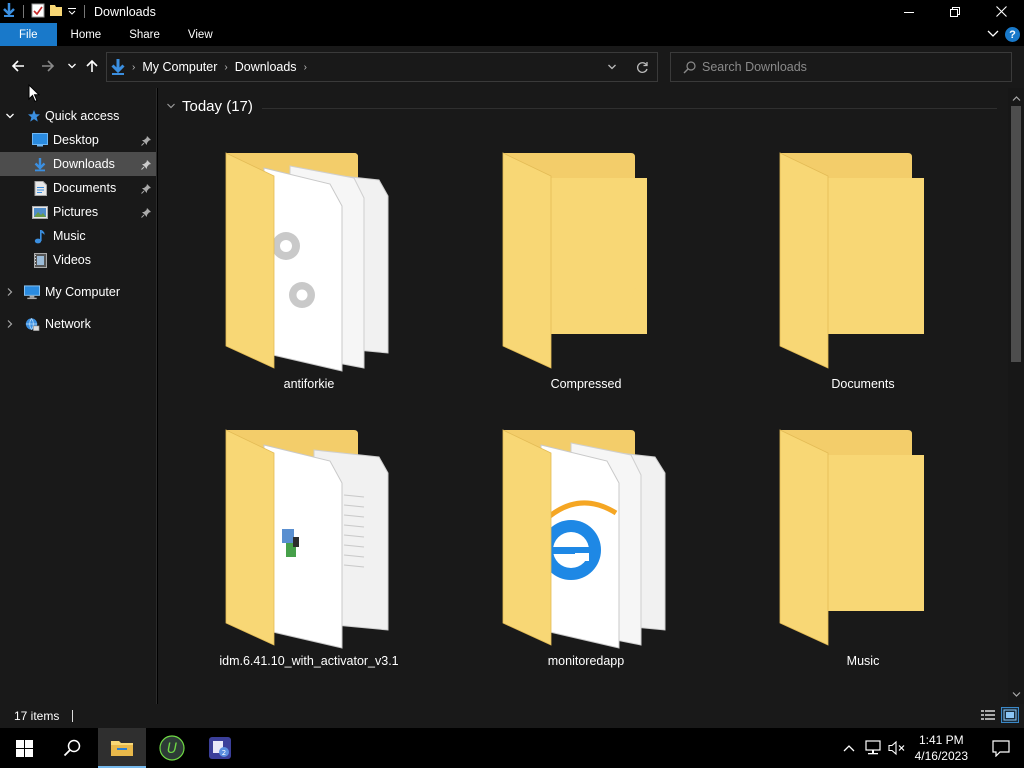 This screenshot has width=1024, height=768. What do you see at coordinates (586, 661) in the screenshot?
I see `file-name: monitoredapp` at bounding box center [586, 661].